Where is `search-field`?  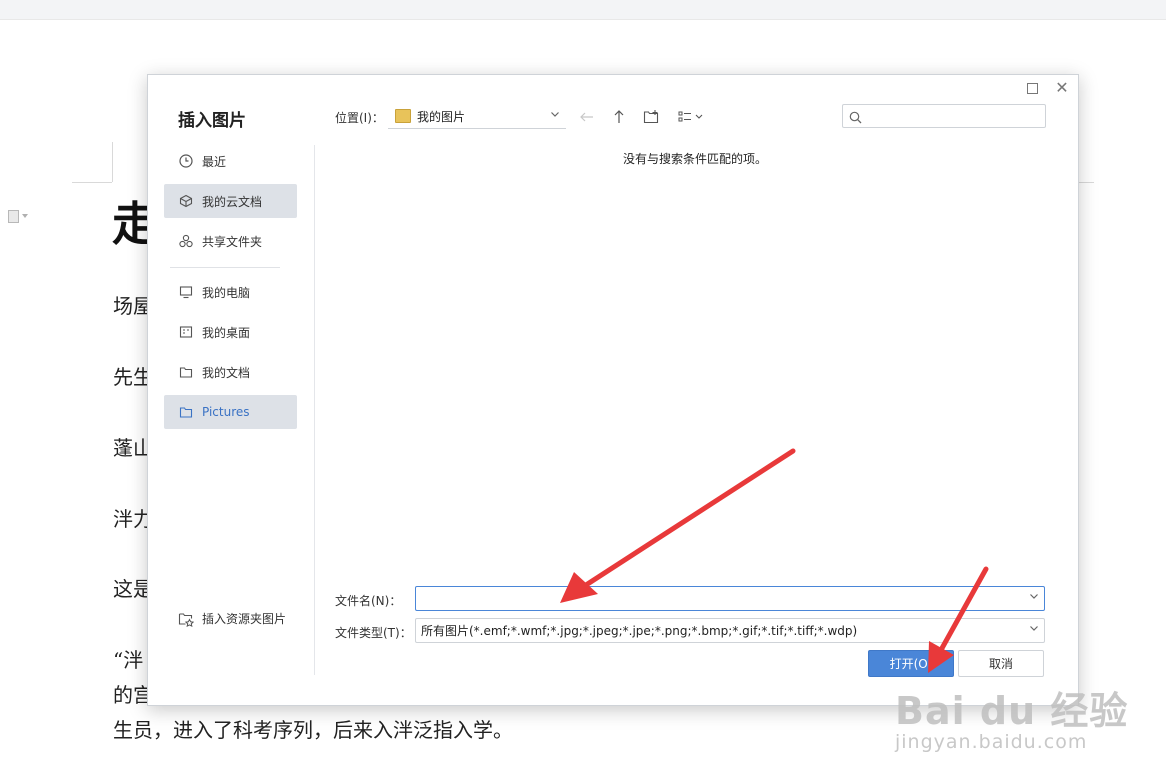 search-field is located at coordinates (944, 116).